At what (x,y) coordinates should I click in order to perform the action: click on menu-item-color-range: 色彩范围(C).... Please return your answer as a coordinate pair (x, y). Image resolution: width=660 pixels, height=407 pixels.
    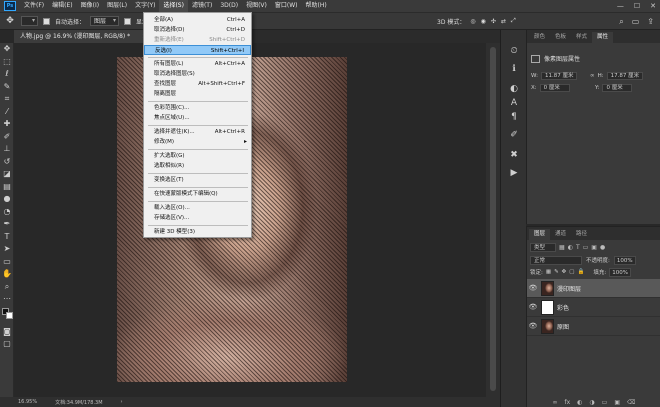
    Looking at the image, I should click on (197, 108).